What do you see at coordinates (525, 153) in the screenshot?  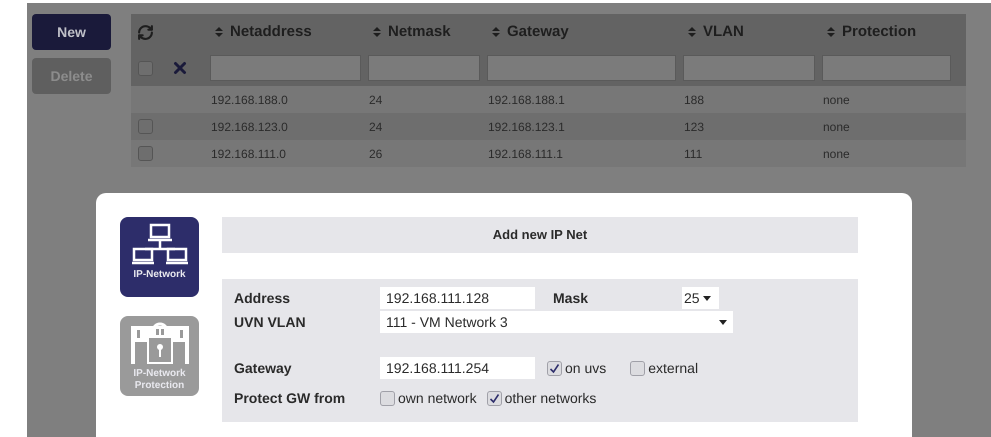 I see `table-cell: 192.168.111.1` at bounding box center [525, 153].